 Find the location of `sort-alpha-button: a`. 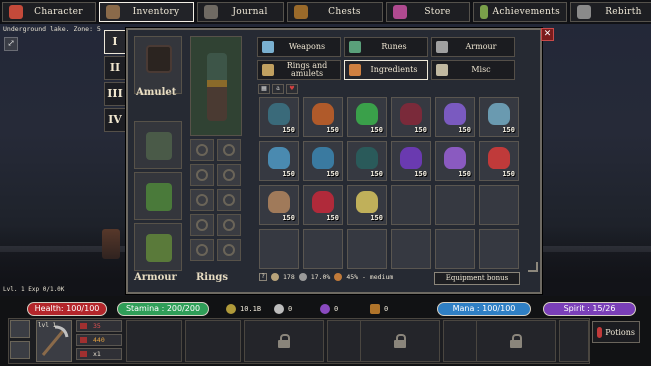

sort-alpha-button: a is located at coordinates (278, 89).